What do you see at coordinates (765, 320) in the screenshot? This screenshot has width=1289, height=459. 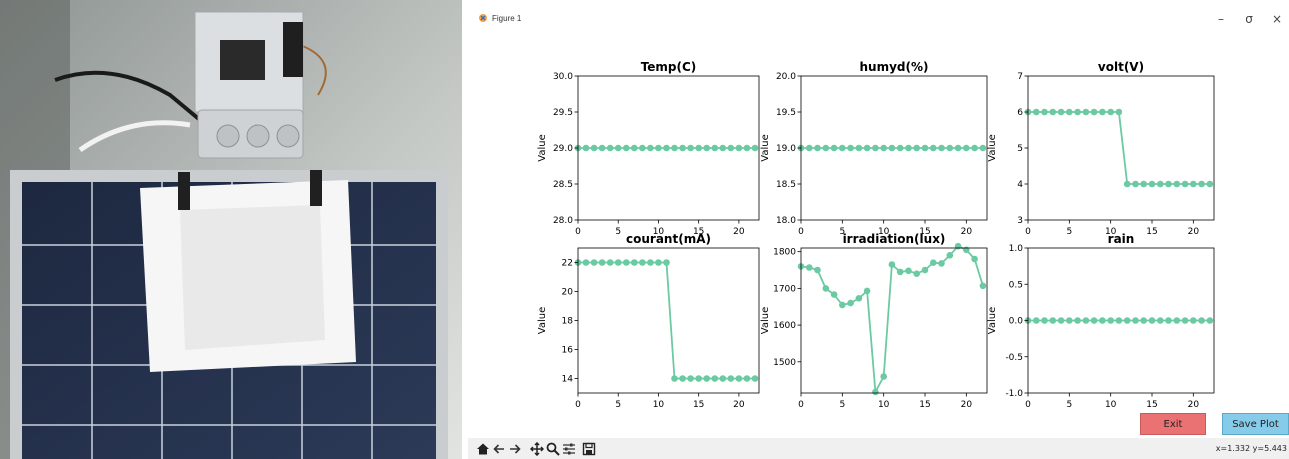 I see `y-axis-label-5: Value` at bounding box center [765, 320].